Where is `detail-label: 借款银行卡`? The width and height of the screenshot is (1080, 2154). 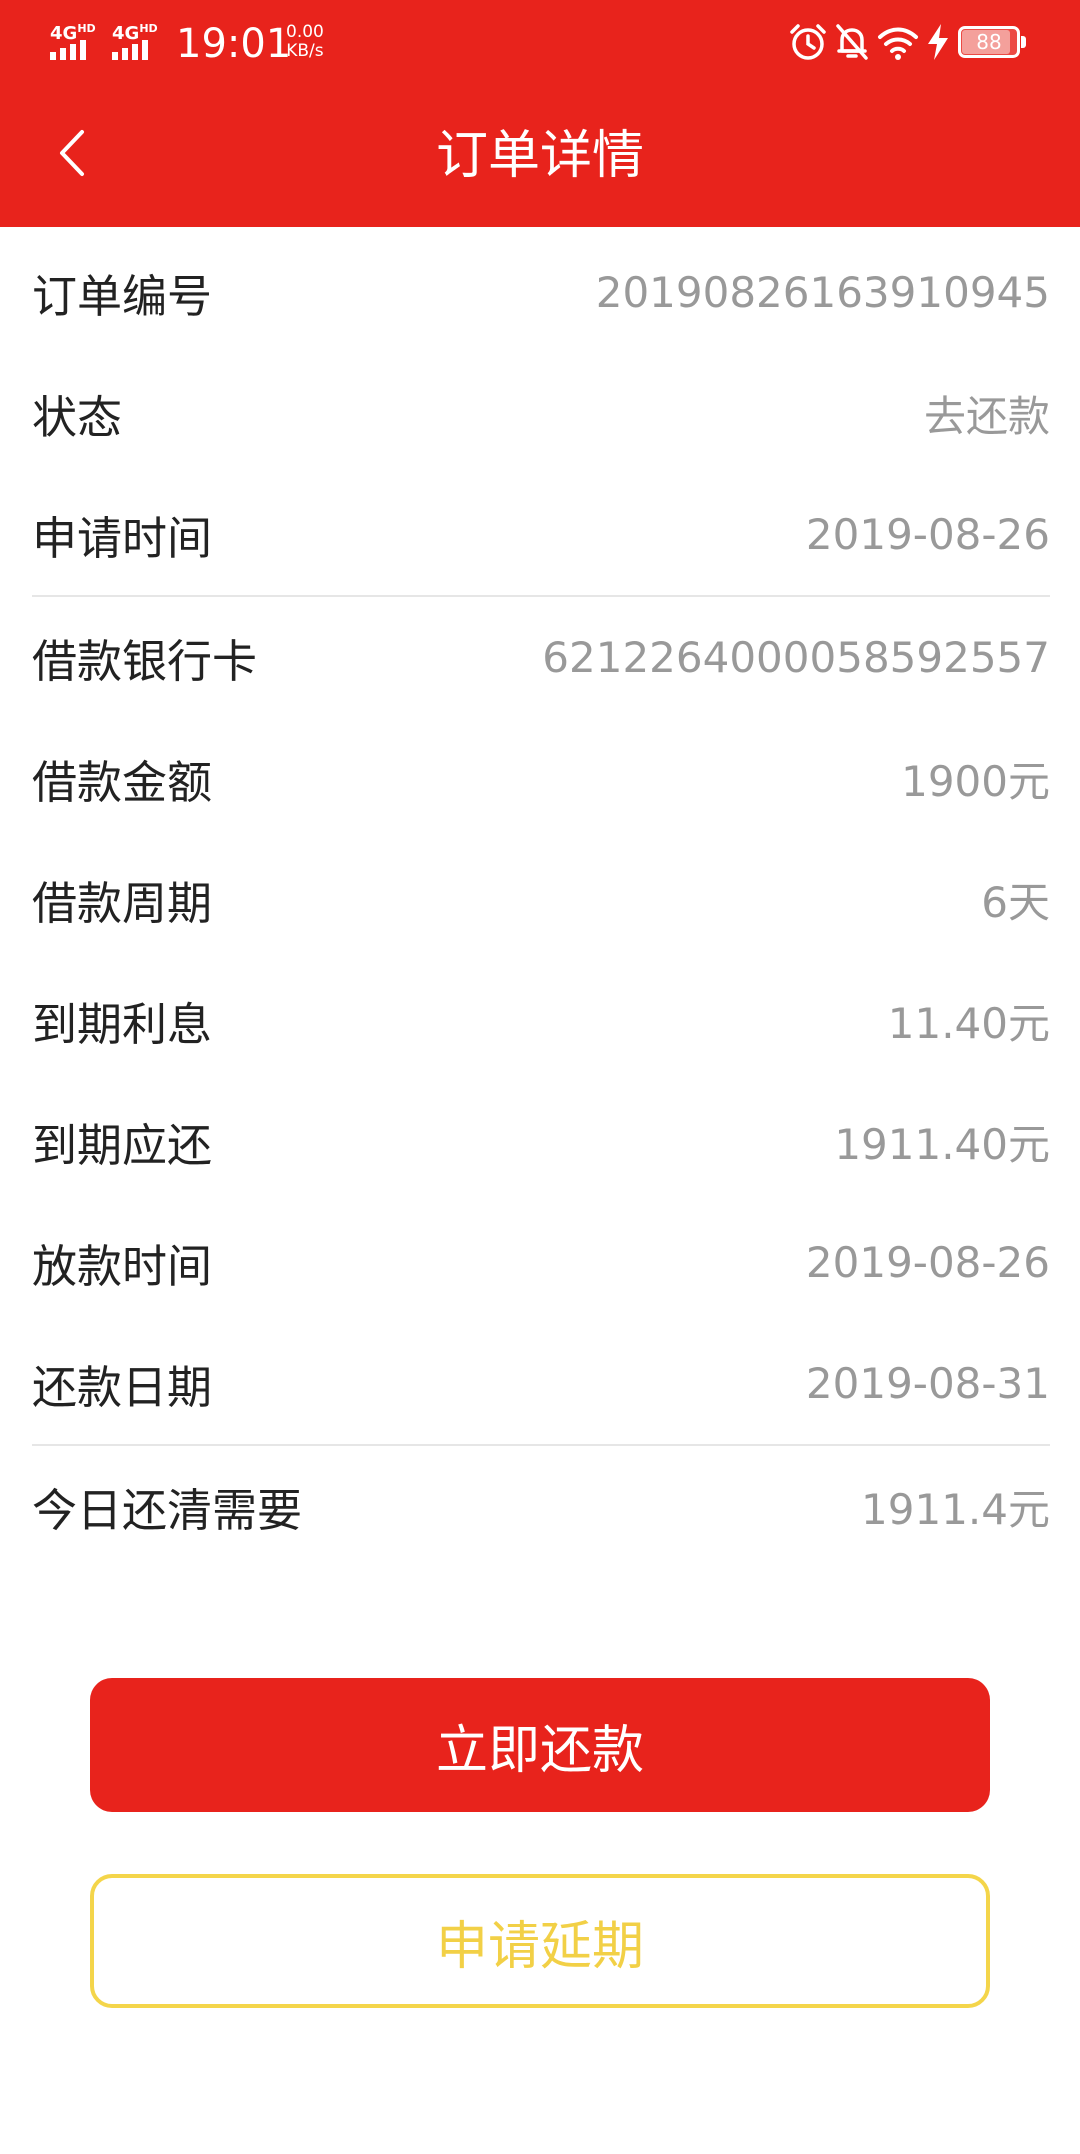 detail-label: 借款银行卡 is located at coordinates (145, 661).